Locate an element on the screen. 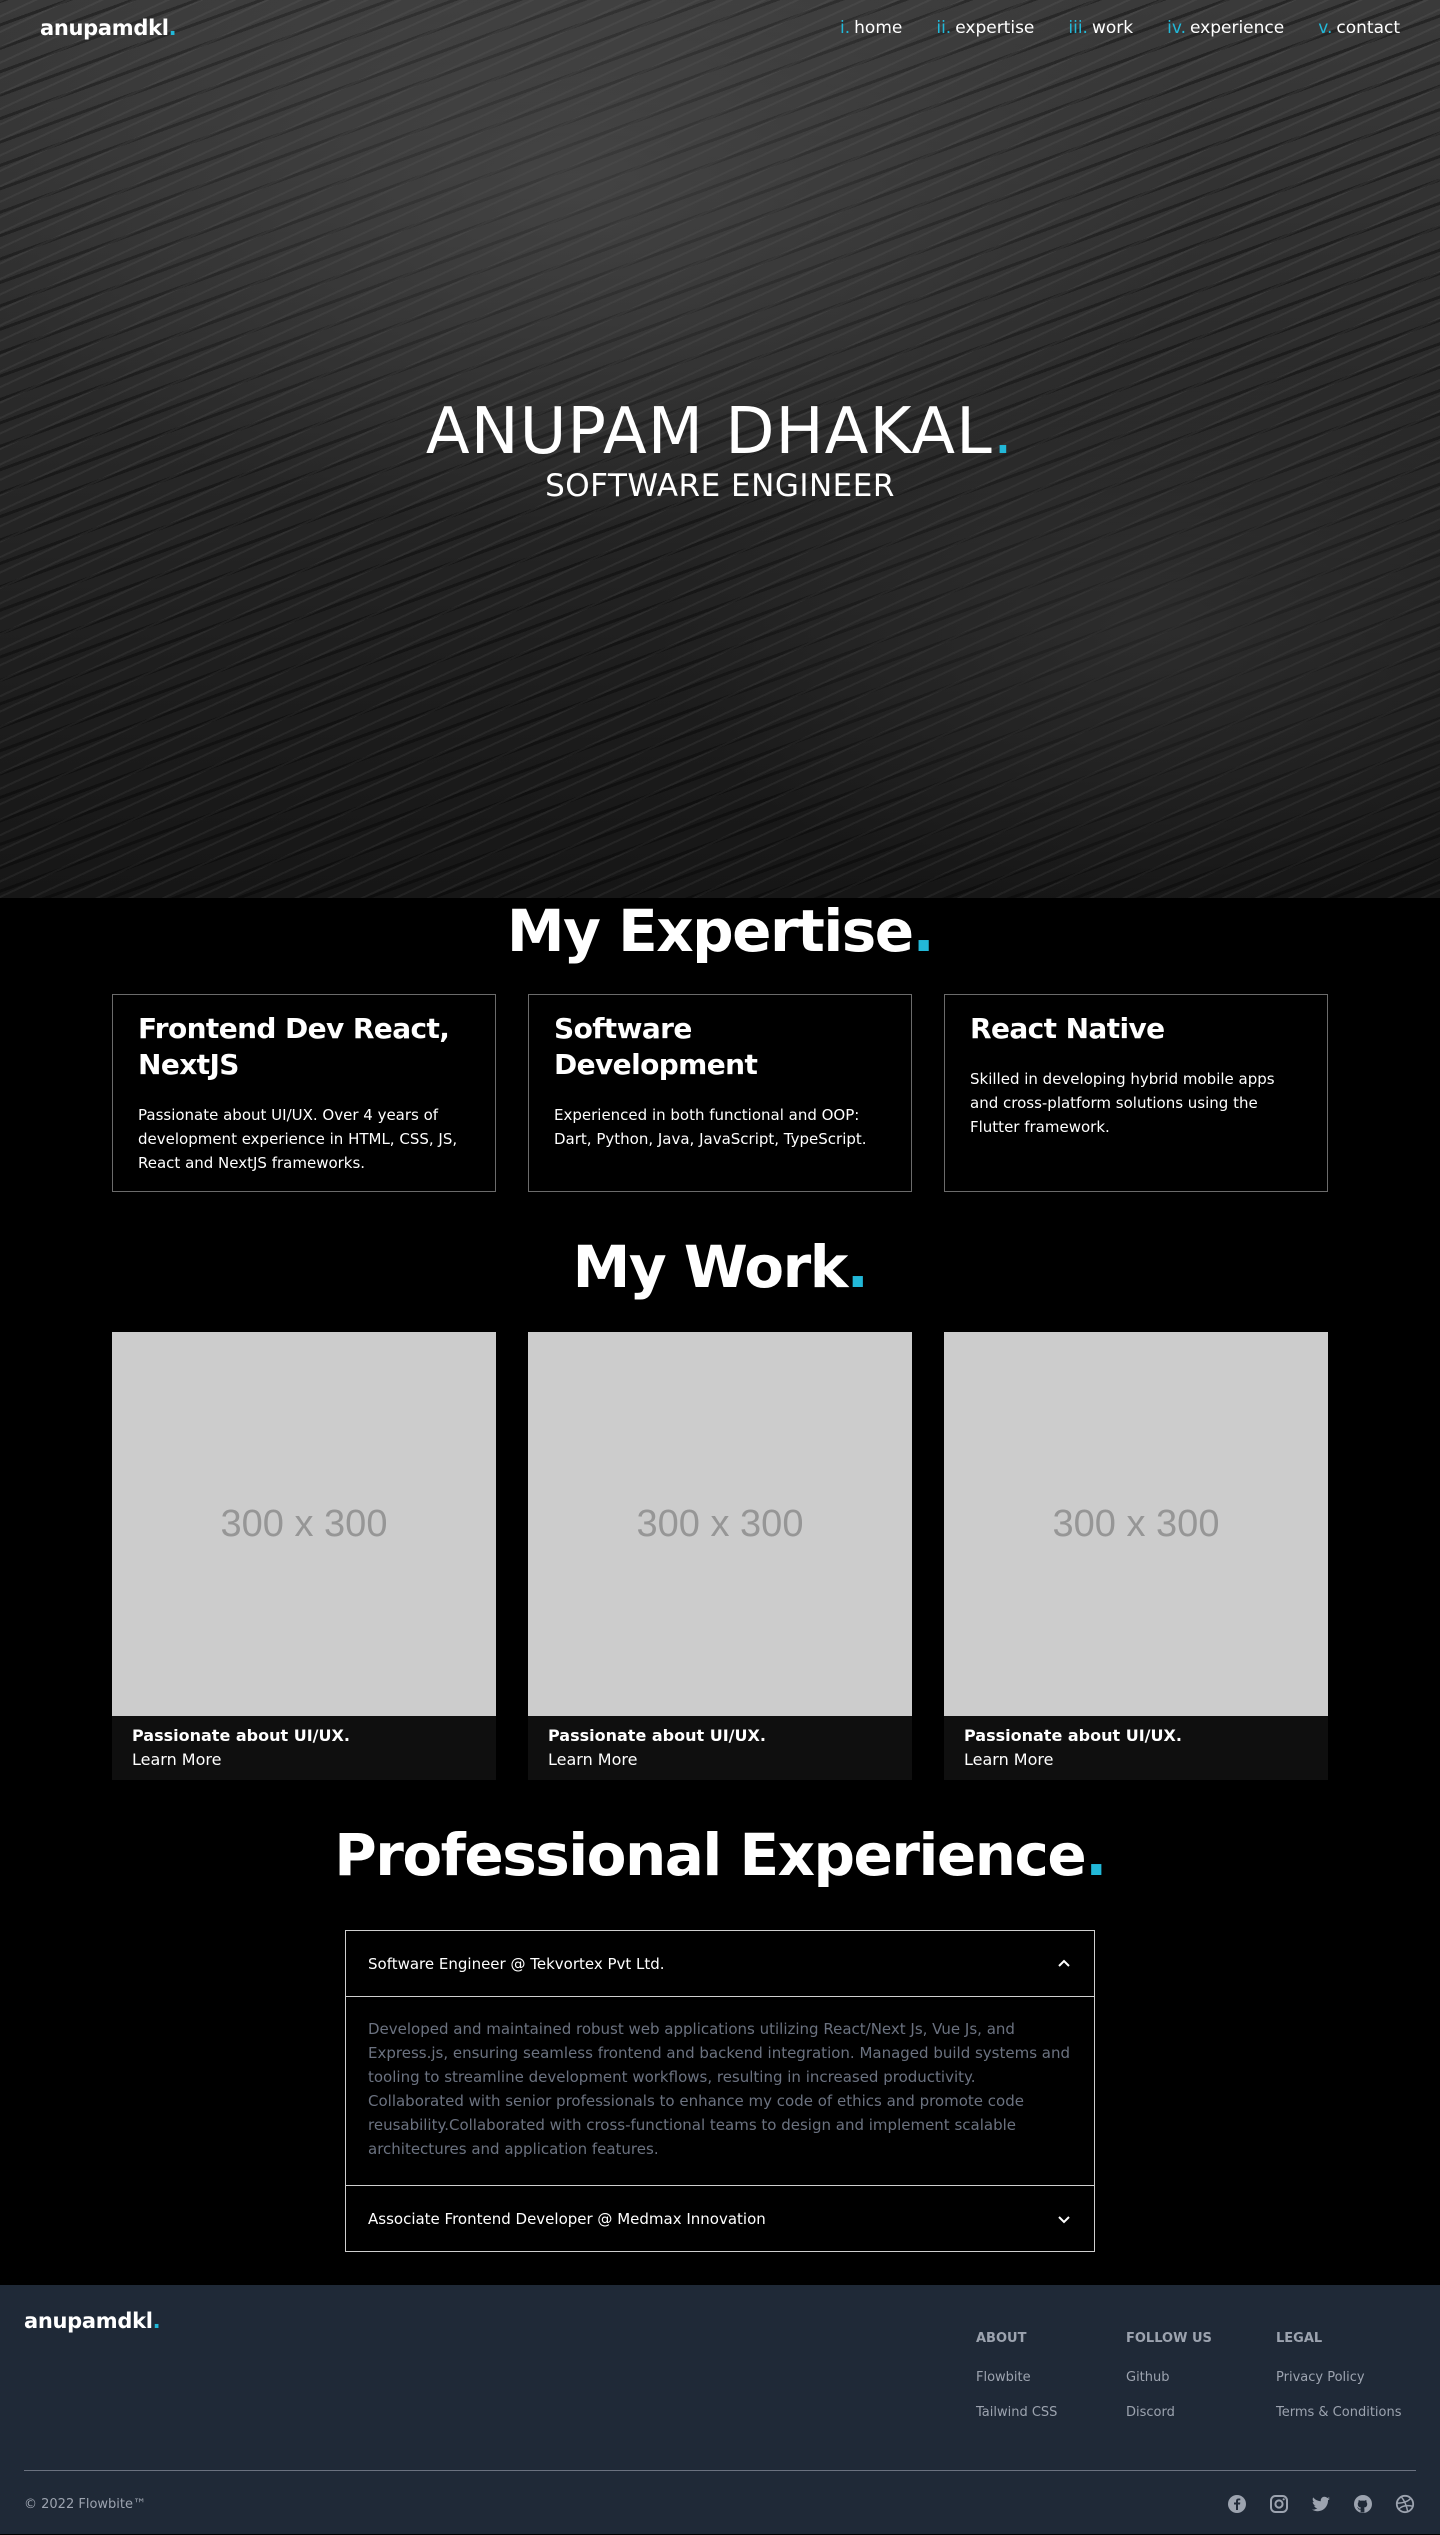  hero-text: ANUPAM DHAKAL. SOFTWARE ENGINEER is located at coordinates (720, 448).